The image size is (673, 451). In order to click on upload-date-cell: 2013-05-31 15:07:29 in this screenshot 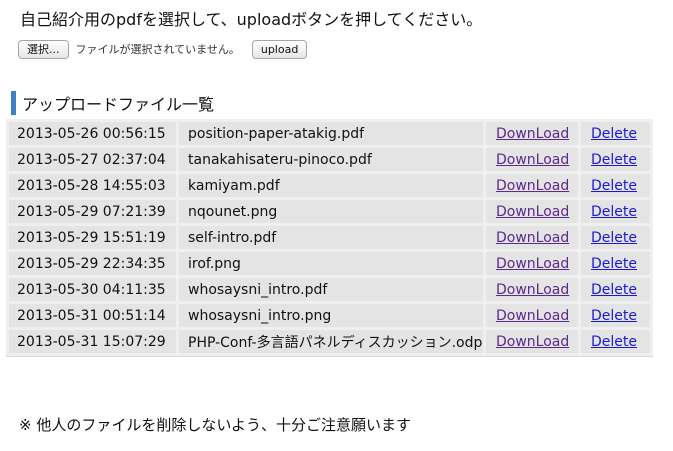, I will do `click(92, 341)`.